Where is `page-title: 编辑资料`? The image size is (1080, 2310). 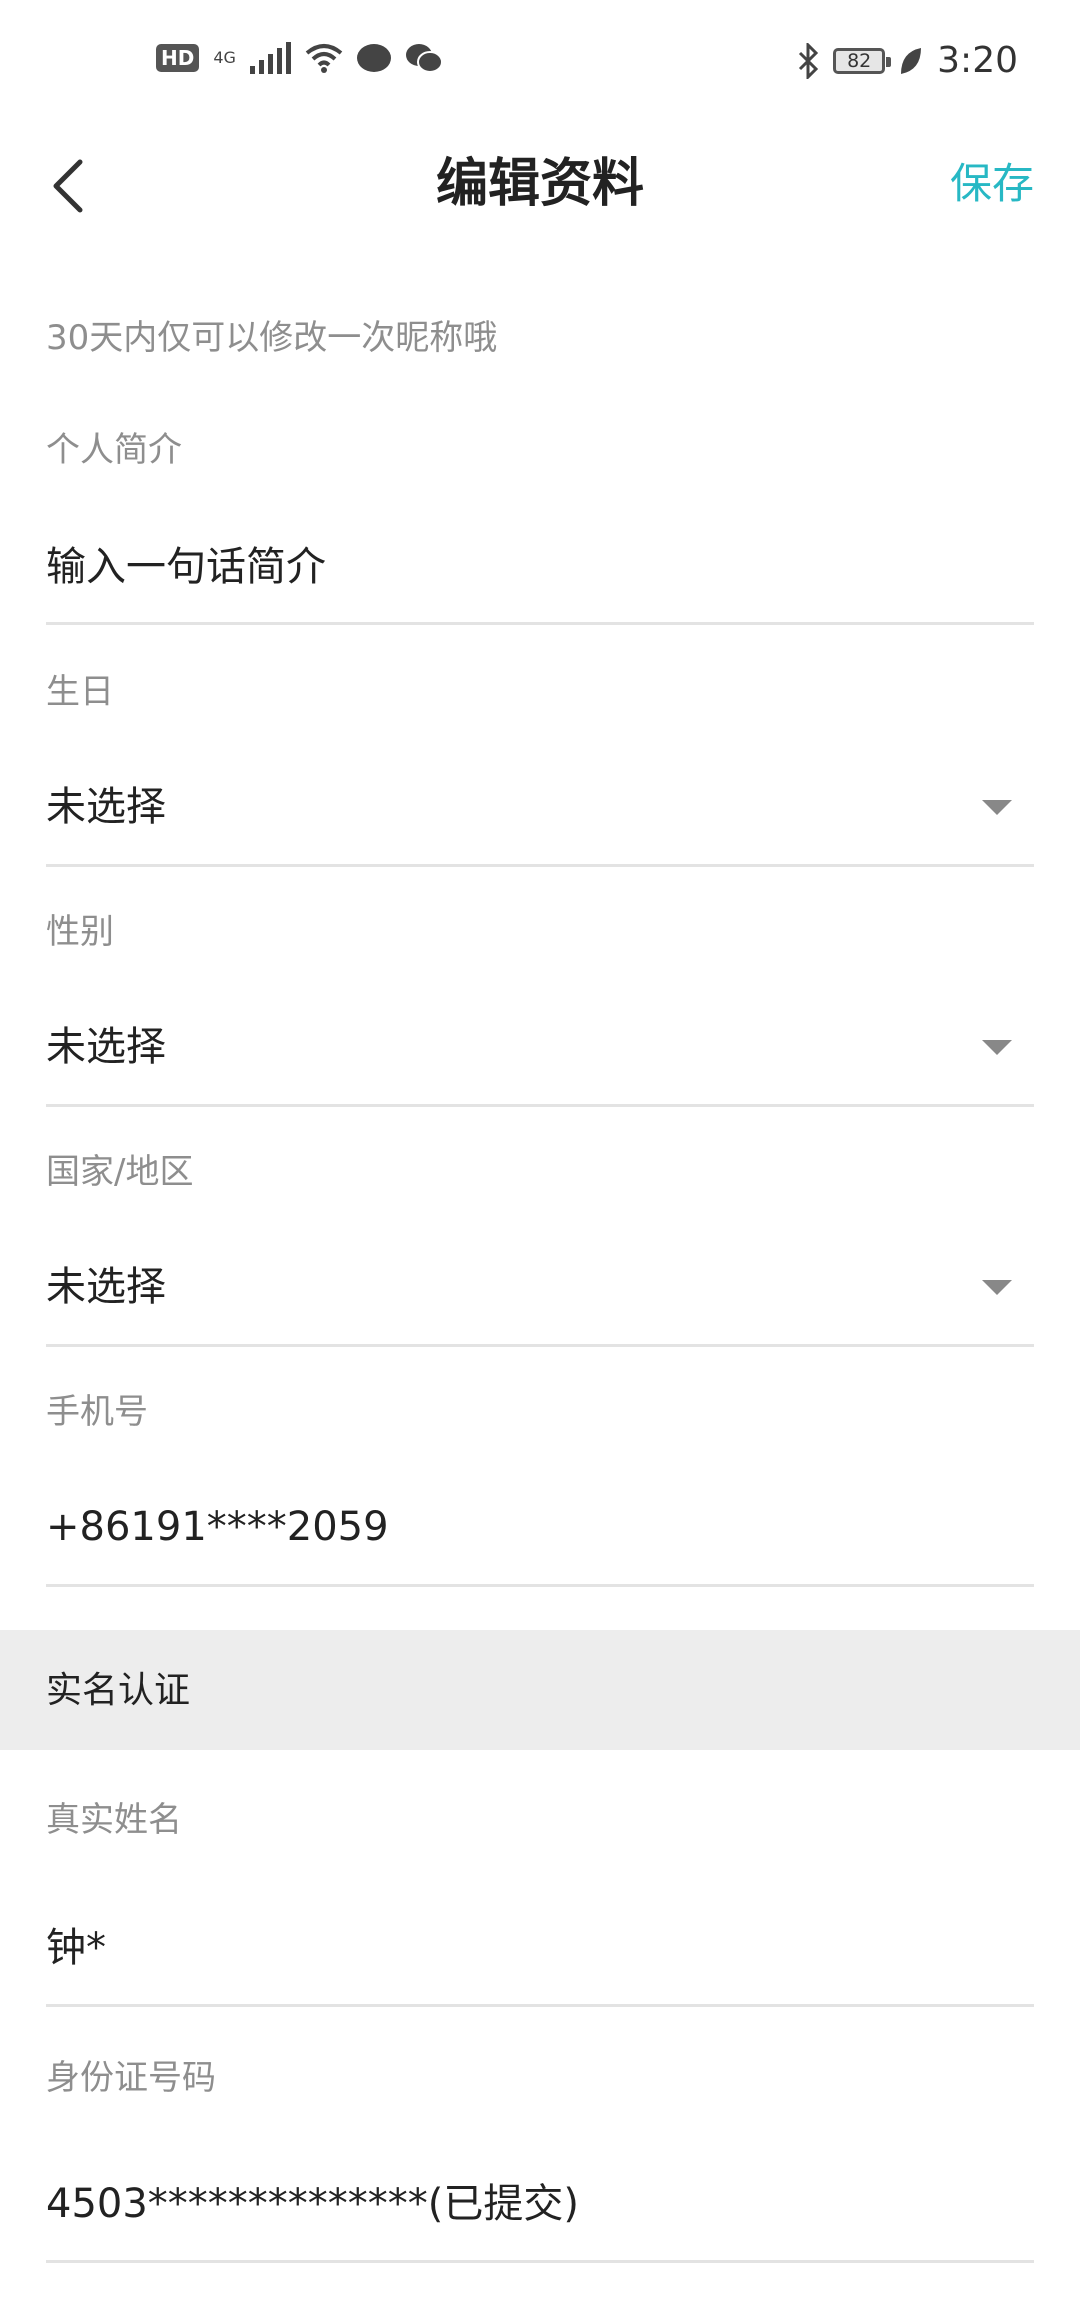 page-title: 编辑资料 is located at coordinates (539, 184).